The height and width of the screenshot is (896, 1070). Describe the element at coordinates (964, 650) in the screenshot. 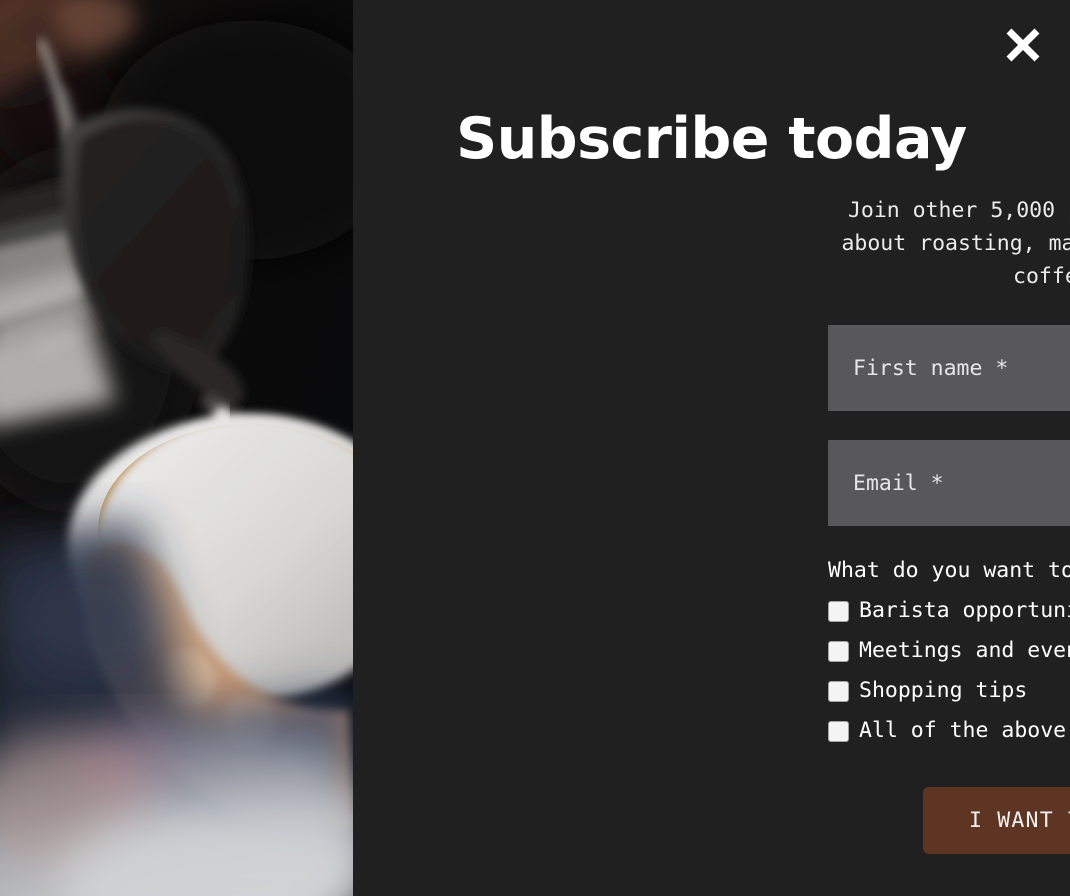

I see `option-label-meetings-and-events: Meetings and events` at that location.